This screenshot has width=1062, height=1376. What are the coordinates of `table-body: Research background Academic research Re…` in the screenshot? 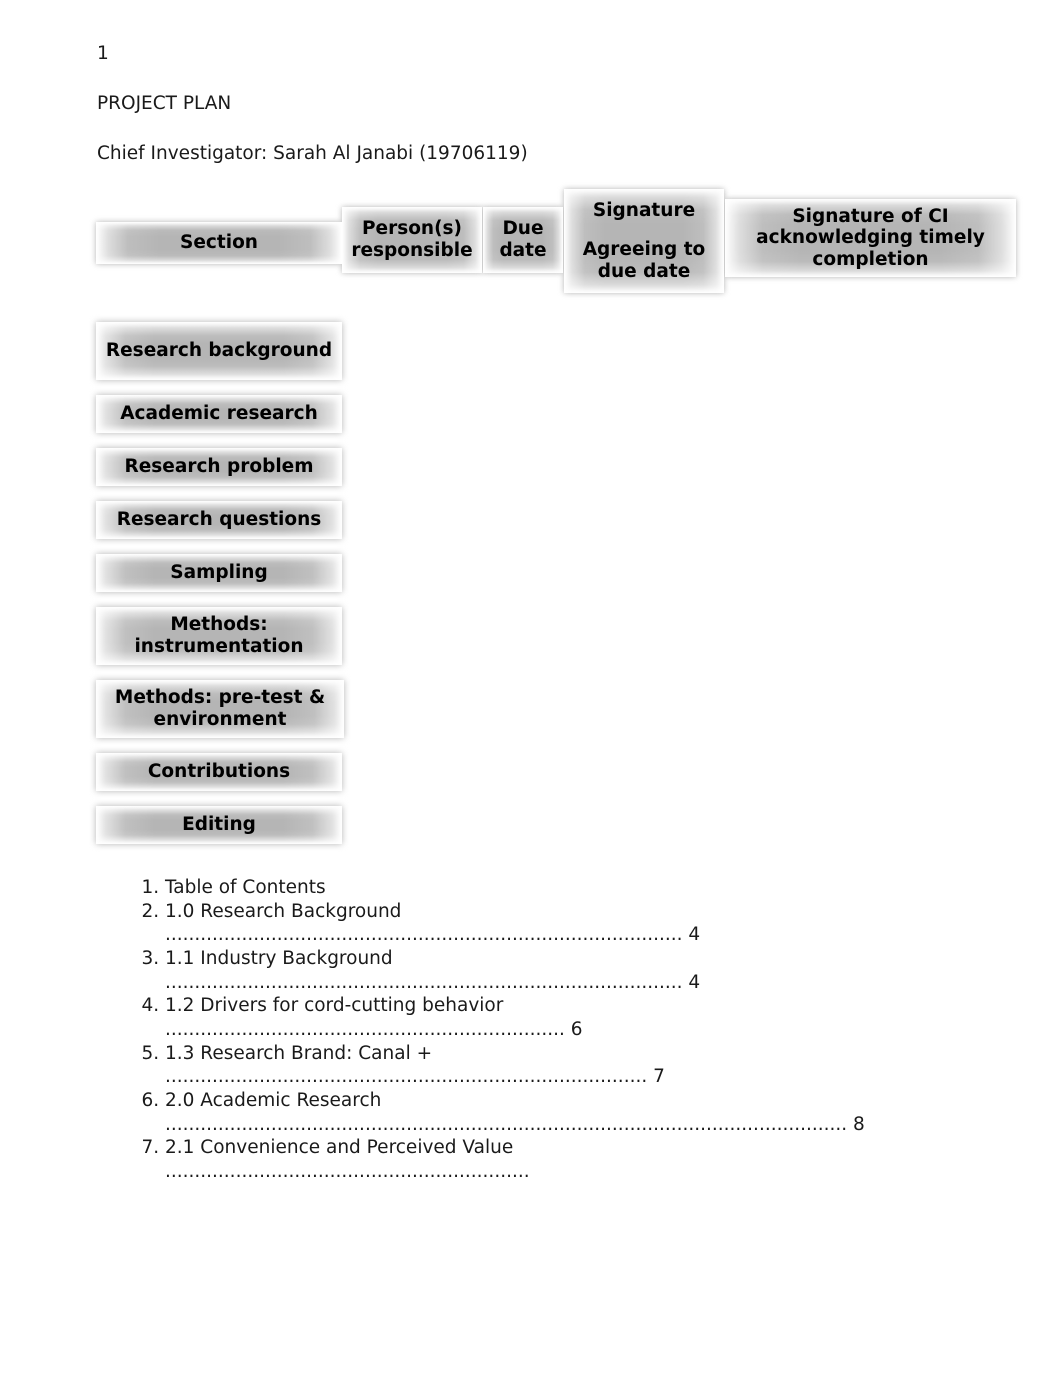 It's located at (221, 590).